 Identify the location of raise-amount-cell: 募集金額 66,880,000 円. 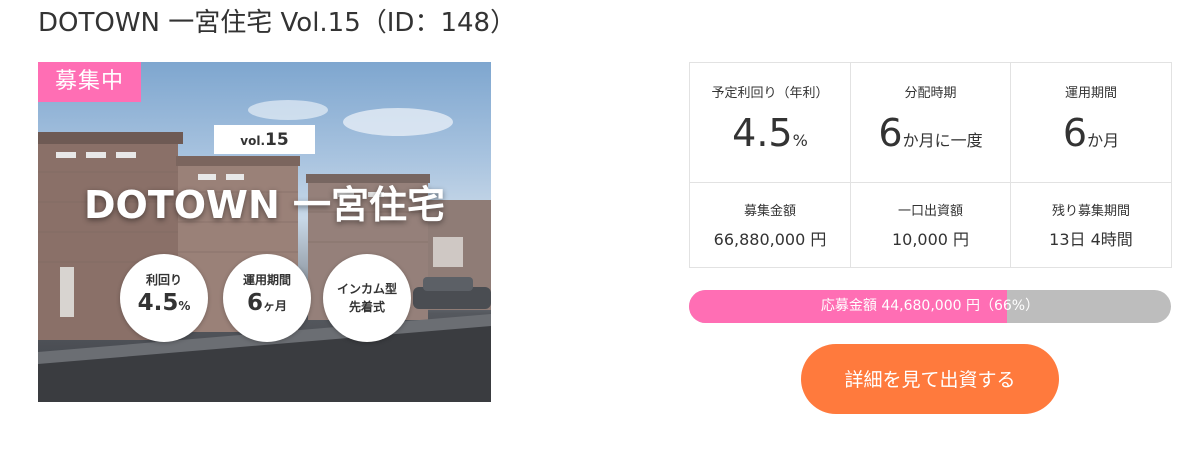
(770, 225).